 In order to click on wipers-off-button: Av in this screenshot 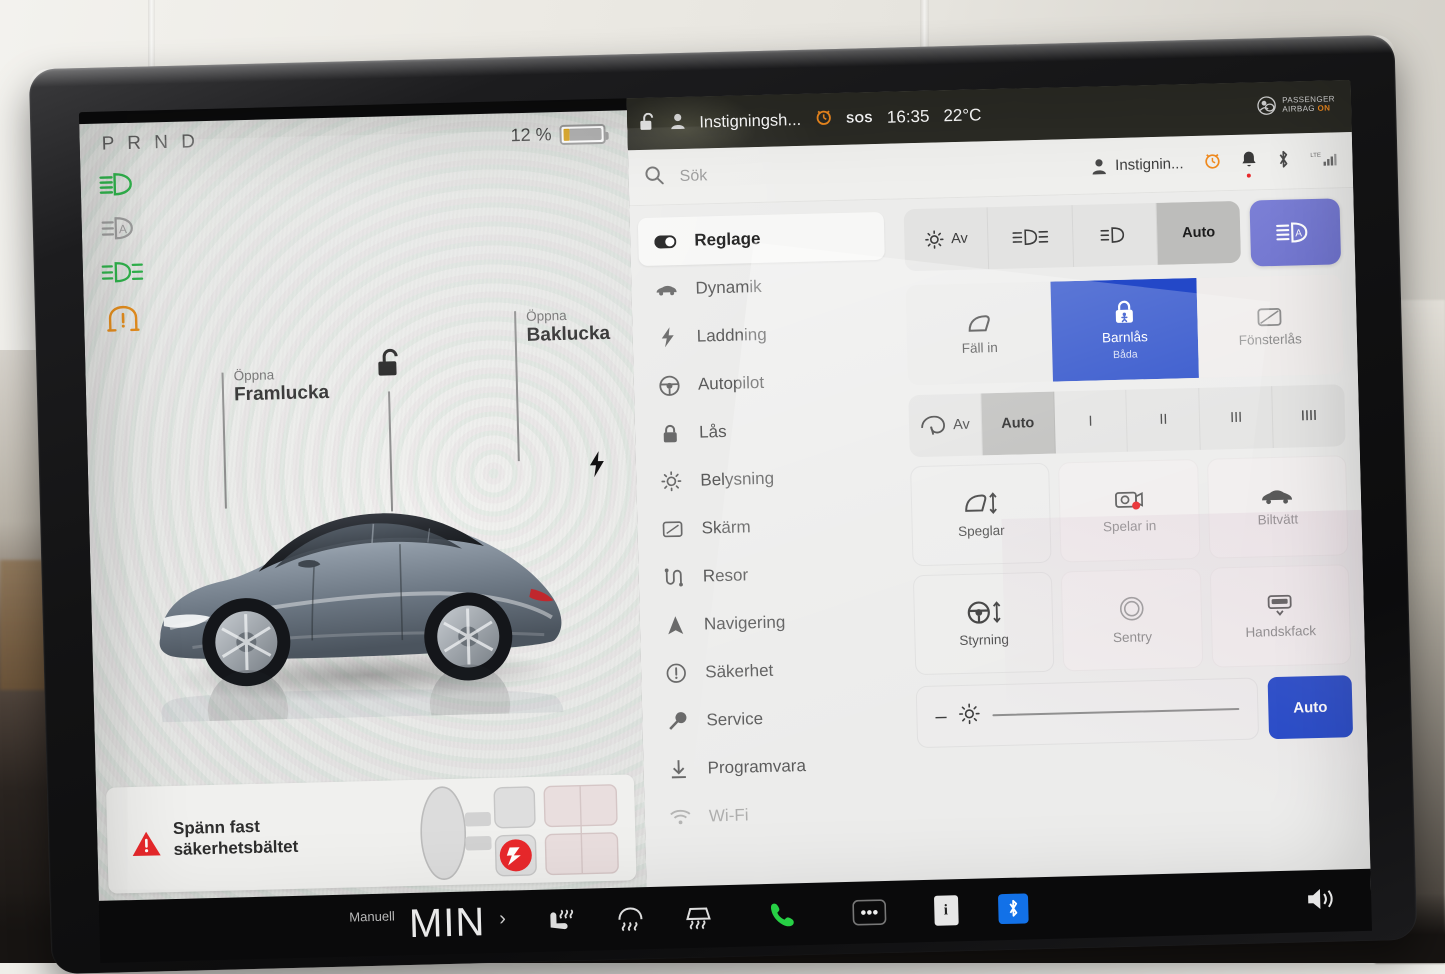, I will do `click(945, 425)`.